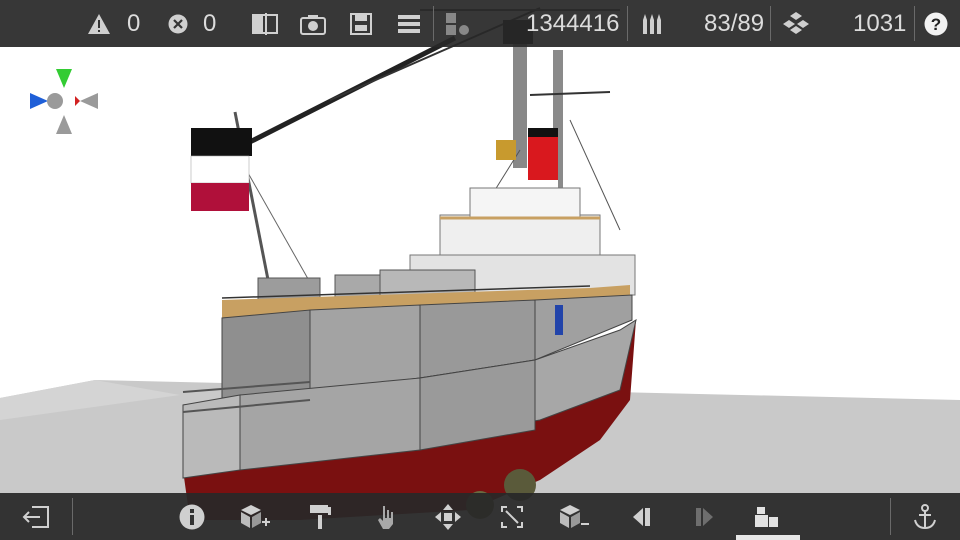 This screenshot has height=540, width=960. I want to click on polygon-count: 1344416, so click(573, 23).